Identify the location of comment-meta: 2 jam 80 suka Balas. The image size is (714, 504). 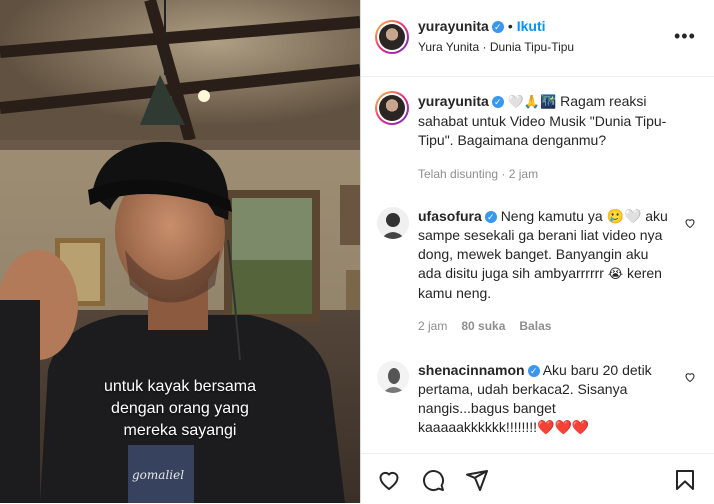
(484, 326).